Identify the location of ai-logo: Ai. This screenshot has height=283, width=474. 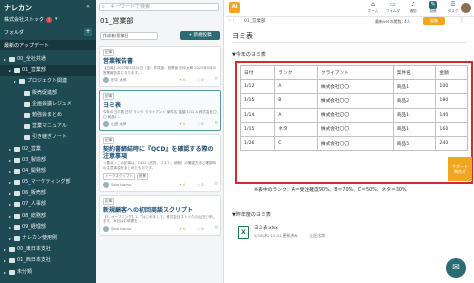
(234, 7).